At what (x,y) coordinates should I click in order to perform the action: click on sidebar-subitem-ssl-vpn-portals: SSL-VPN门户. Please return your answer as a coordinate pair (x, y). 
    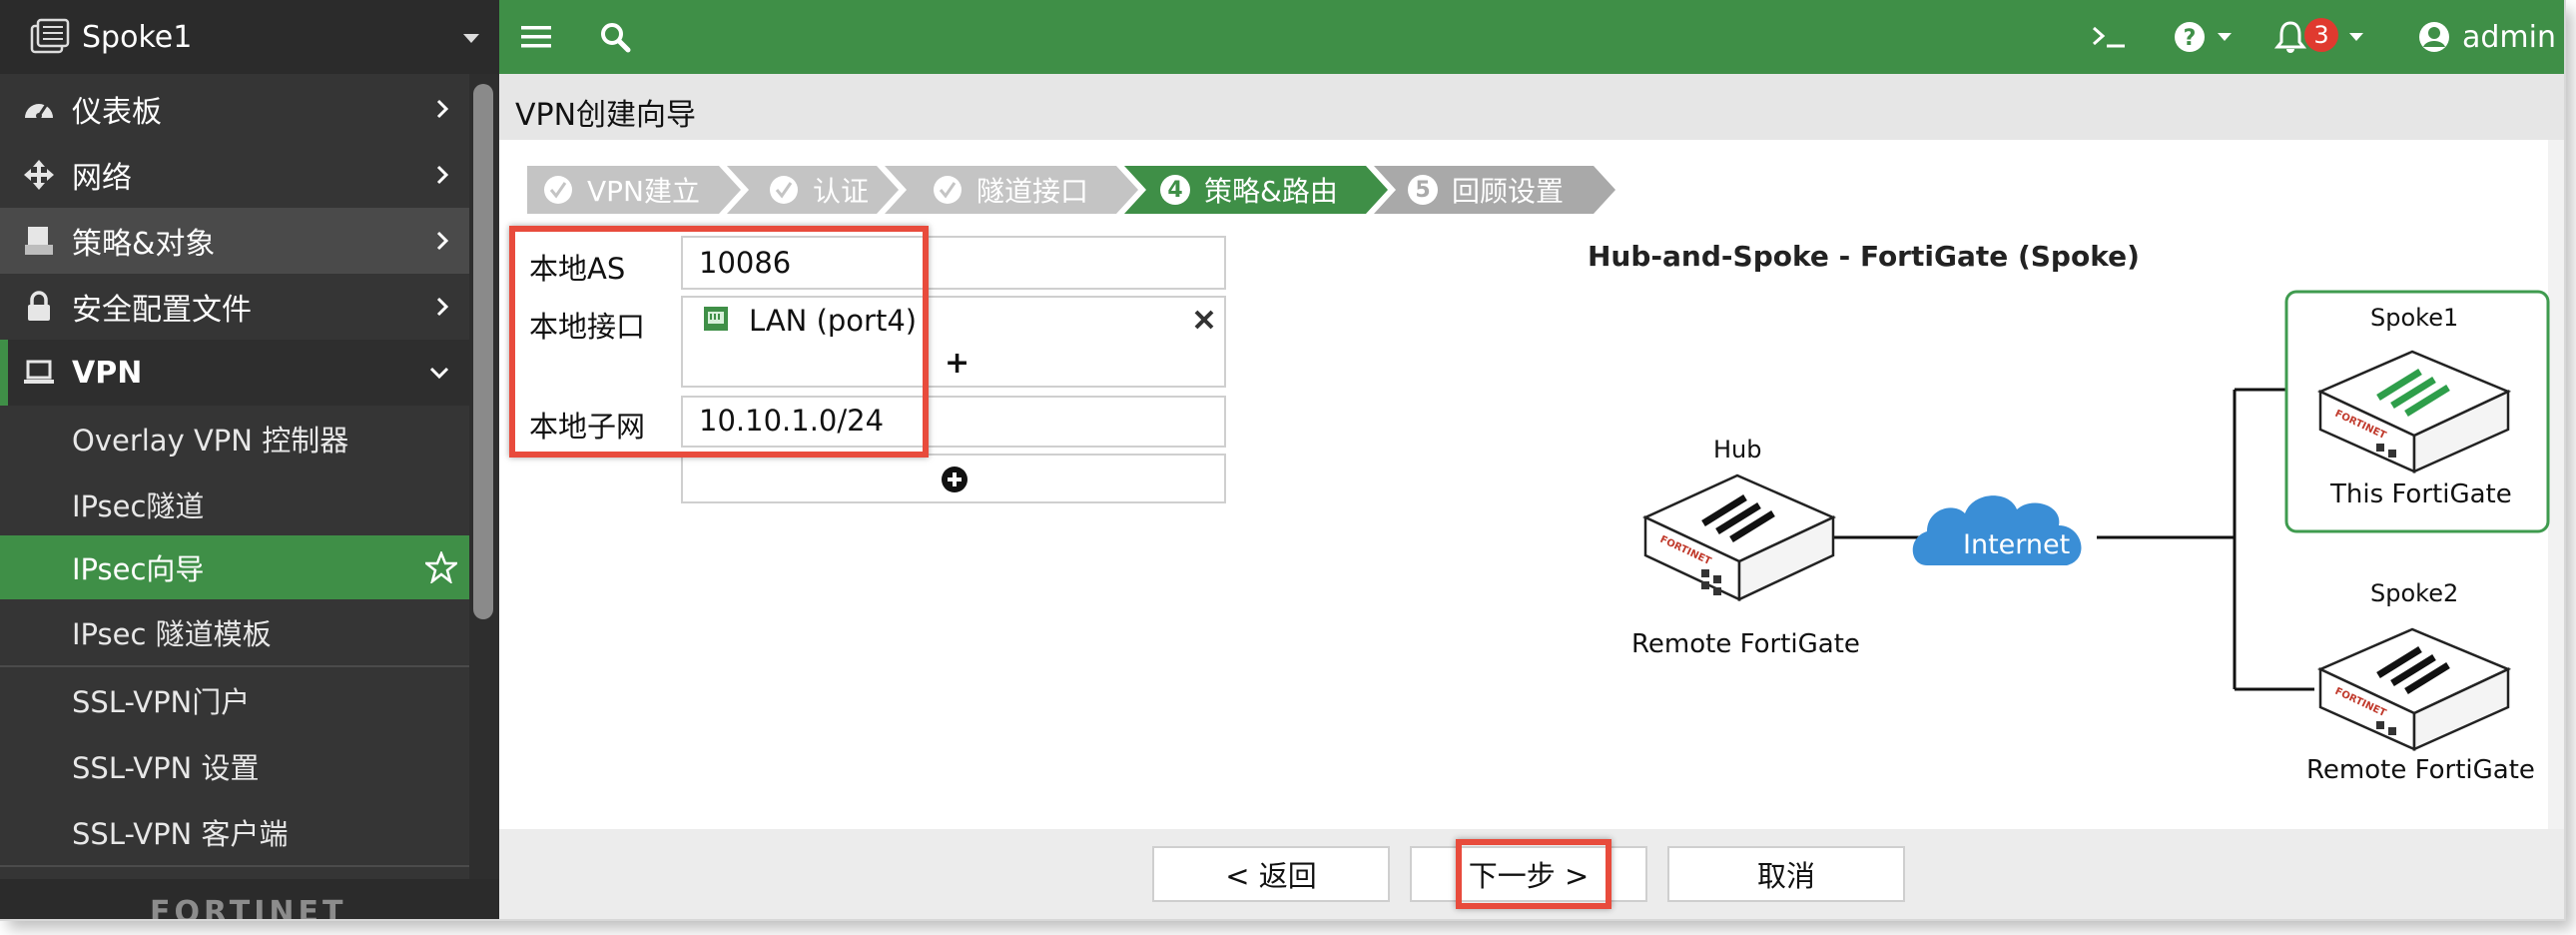
    Looking at the image, I should click on (234, 700).